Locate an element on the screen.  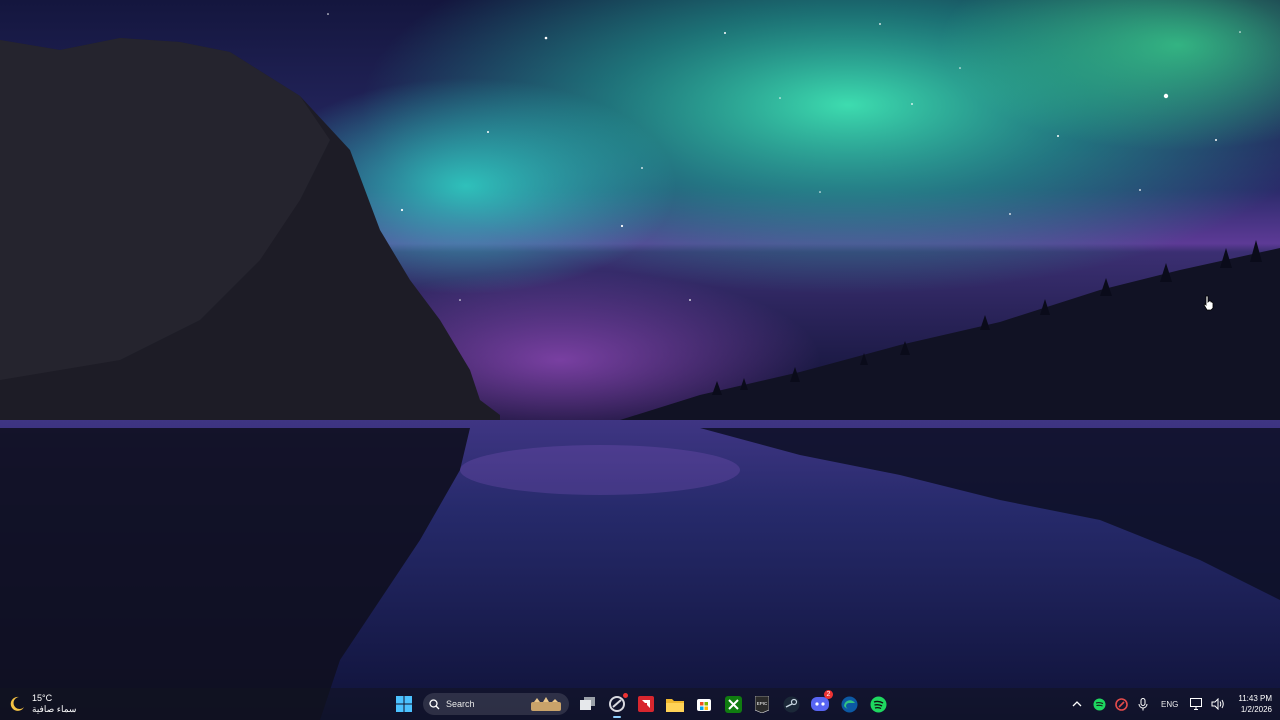
taskbar-app-amd is located at coordinates (646, 704).